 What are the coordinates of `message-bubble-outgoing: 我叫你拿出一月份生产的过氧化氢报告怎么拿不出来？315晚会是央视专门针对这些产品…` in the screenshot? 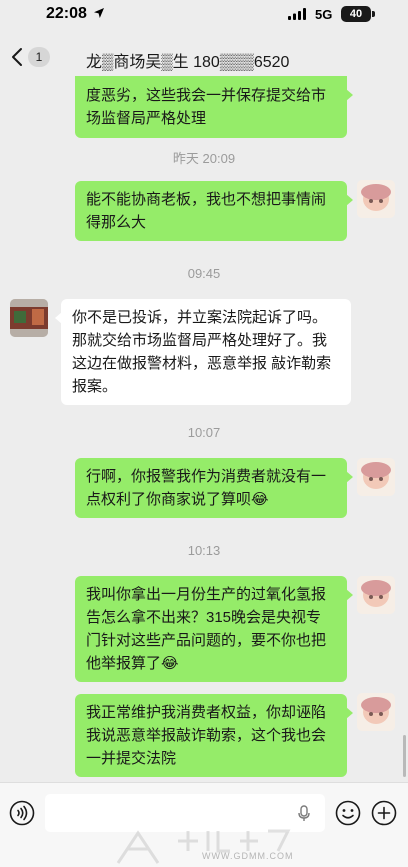 It's located at (214, 629).